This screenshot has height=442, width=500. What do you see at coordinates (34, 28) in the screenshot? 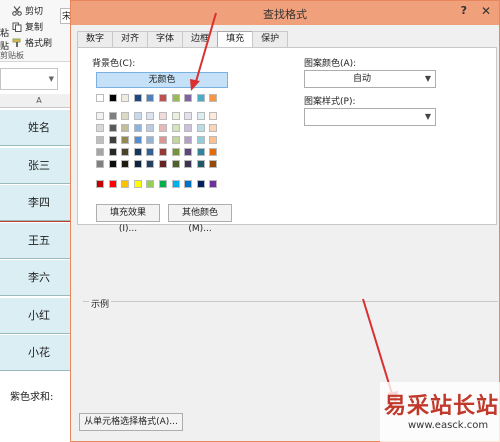
I see `copy-label: 复制` at bounding box center [34, 28].